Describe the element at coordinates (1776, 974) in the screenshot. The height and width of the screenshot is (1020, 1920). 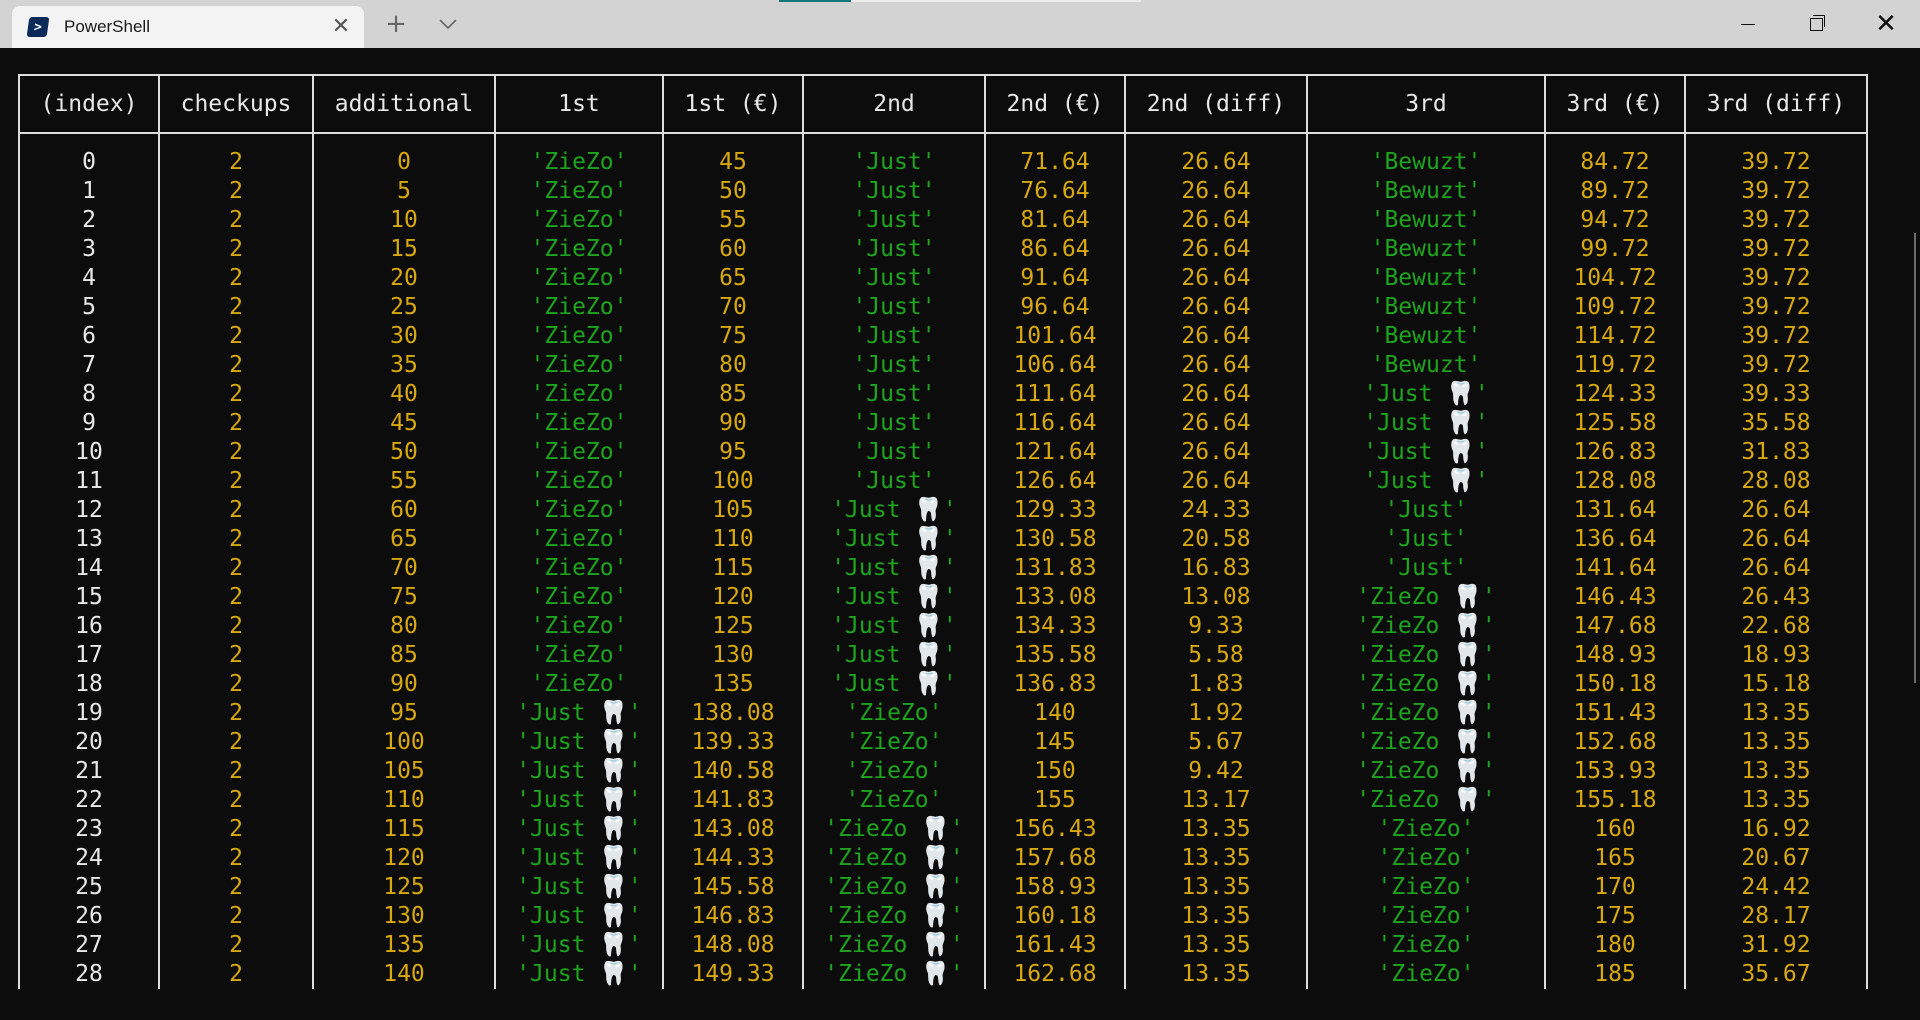
I see `table-cell: 35.67` at that location.